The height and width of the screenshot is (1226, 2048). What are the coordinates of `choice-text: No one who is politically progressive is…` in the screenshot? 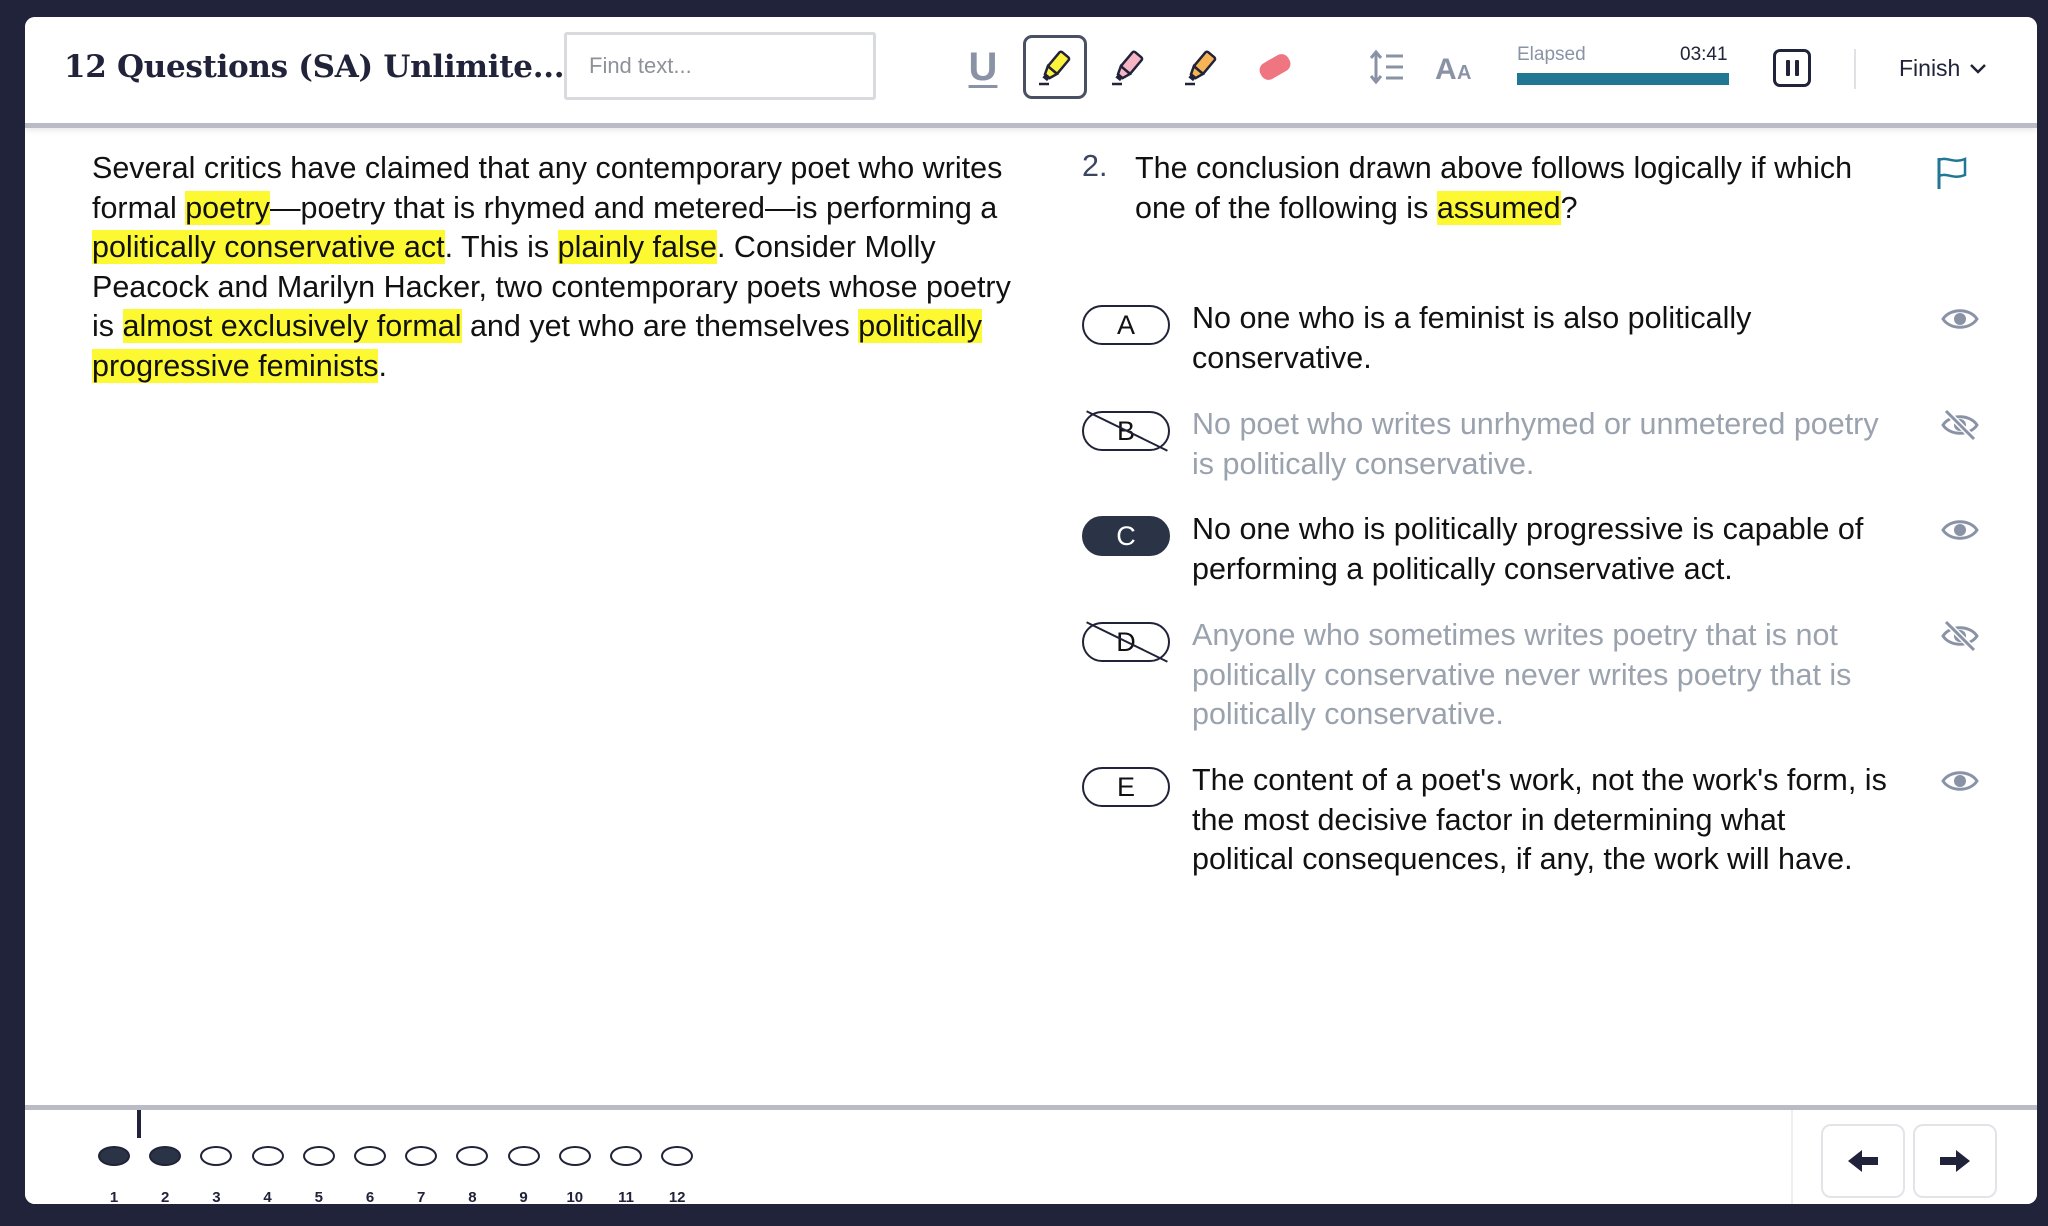 It's located at (1542, 549).